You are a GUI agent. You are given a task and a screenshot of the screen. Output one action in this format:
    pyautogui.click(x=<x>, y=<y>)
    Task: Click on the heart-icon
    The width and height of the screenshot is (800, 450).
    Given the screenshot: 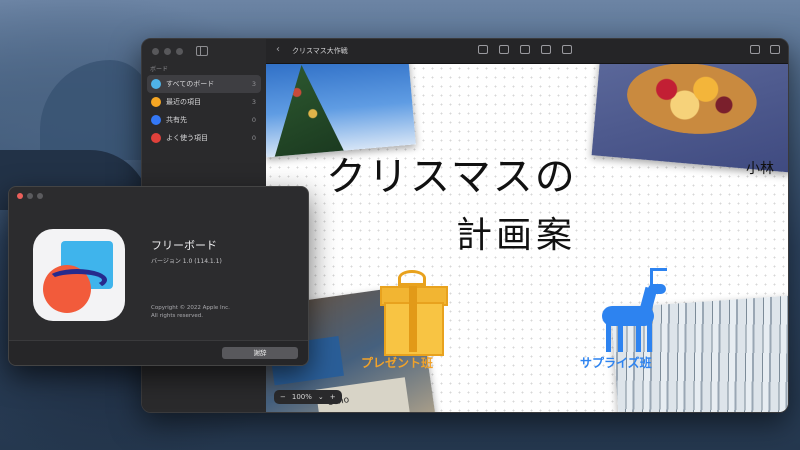 What is the action you would take?
    pyautogui.click(x=156, y=138)
    